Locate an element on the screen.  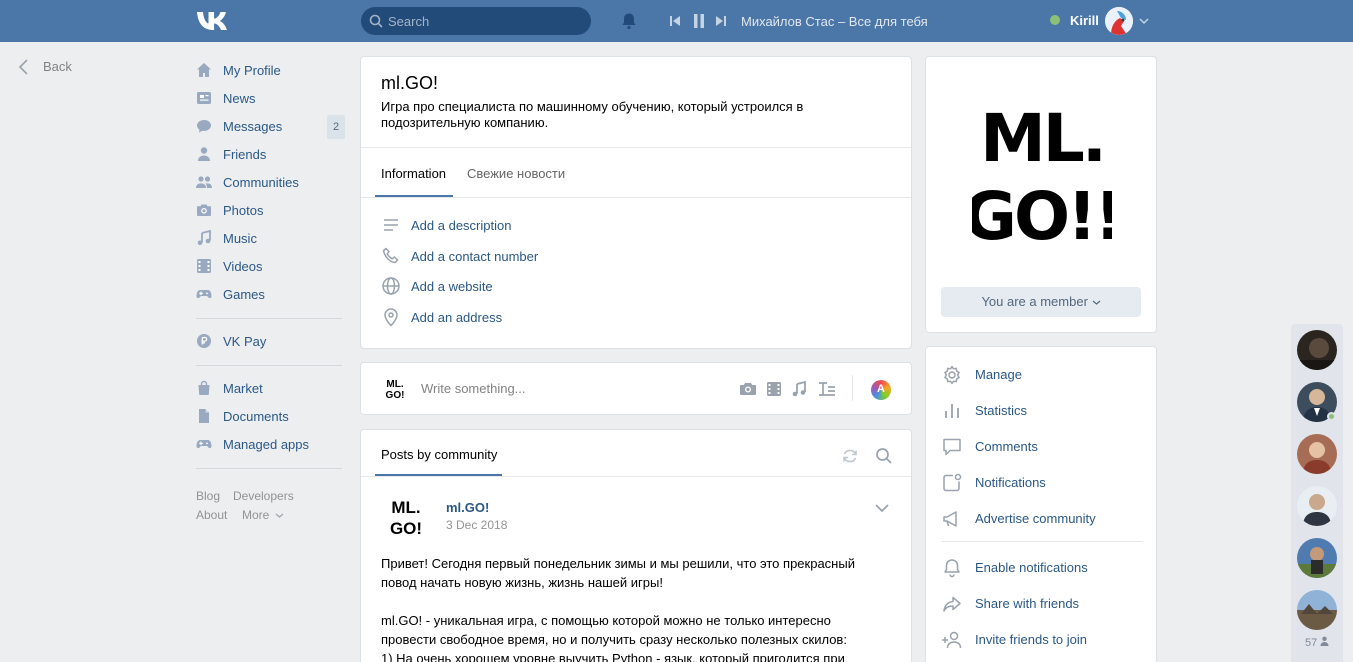
community-avatar-card: ML. GO!! You are a member is located at coordinates (1041, 194).